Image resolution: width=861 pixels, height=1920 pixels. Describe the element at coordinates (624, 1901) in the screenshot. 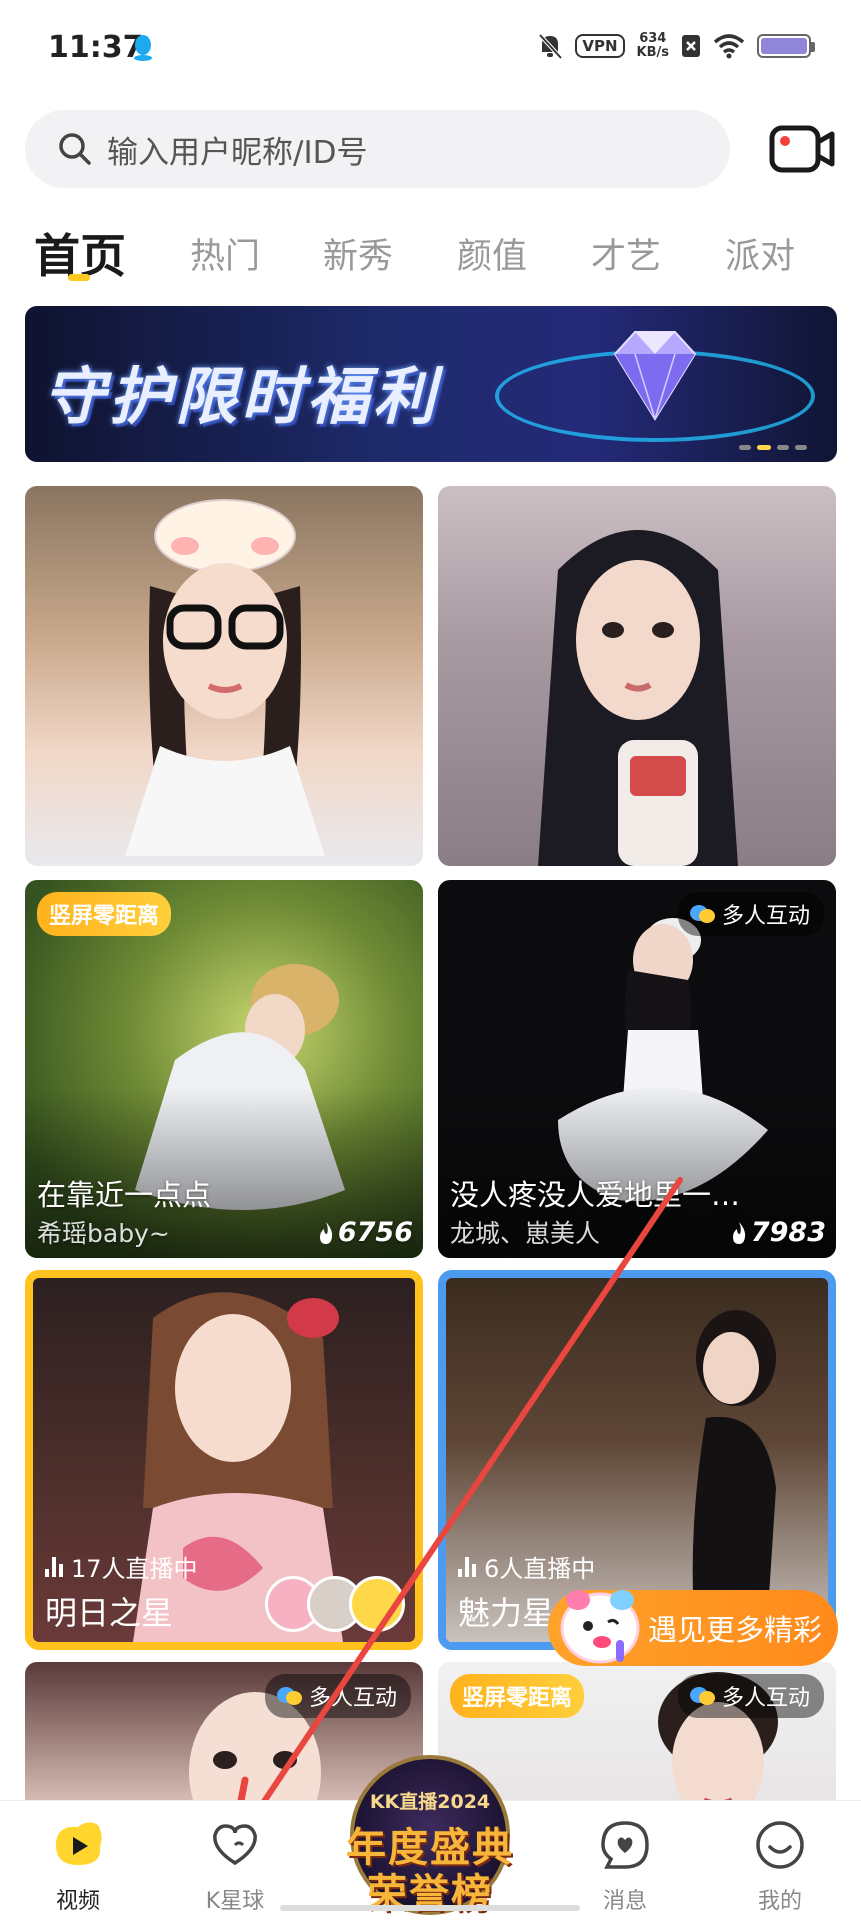

I see `nav-messages-label: 消息` at that location.